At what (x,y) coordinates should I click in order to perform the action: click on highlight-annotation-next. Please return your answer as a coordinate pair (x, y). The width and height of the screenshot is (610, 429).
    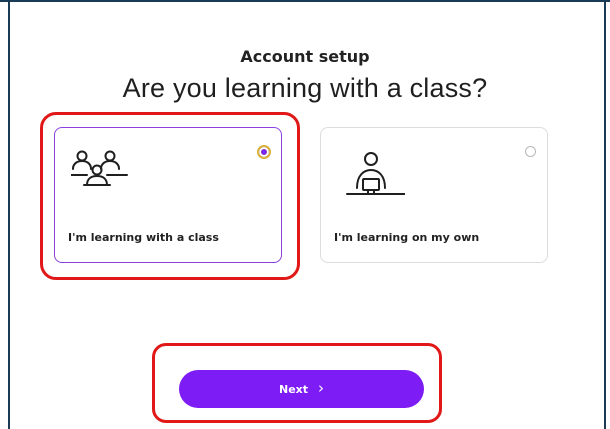
    Looking at the image, I should click on (297, 383).